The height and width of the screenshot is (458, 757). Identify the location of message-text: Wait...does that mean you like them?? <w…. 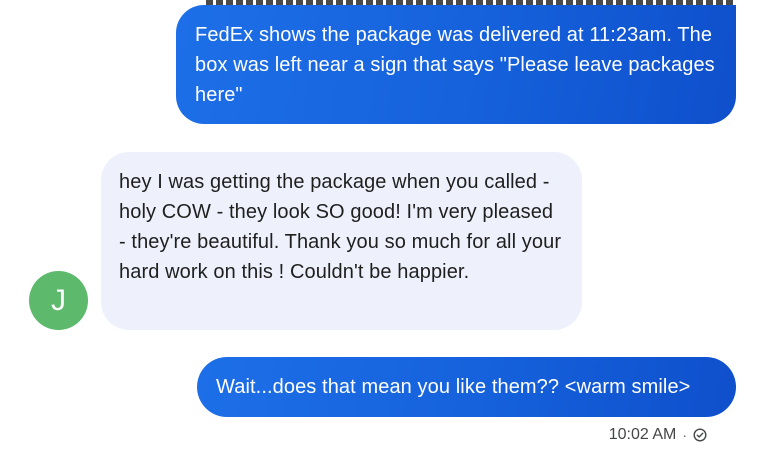
(453, 387).